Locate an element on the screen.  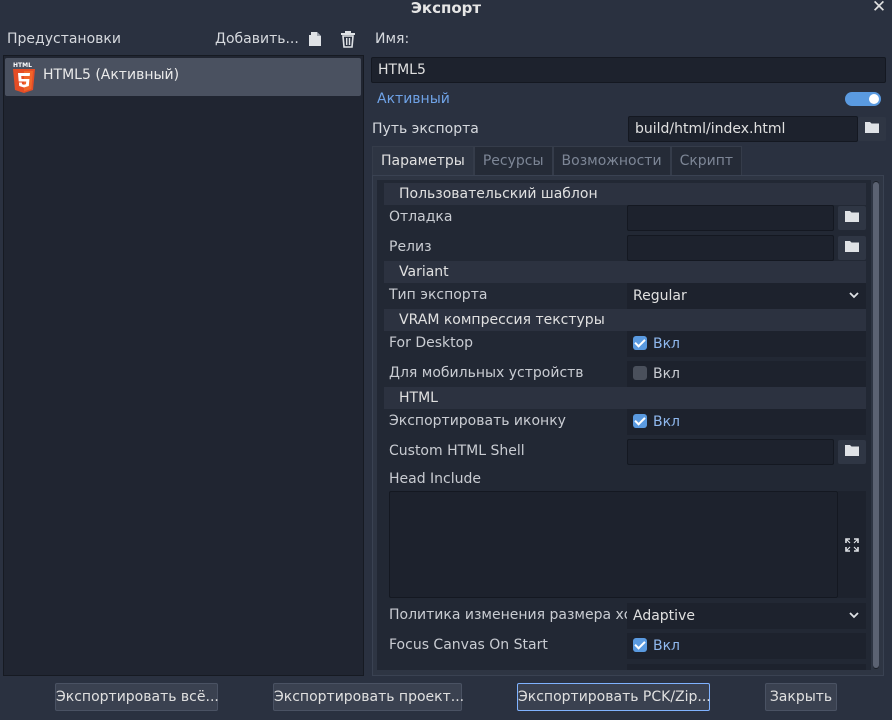
for-mobile-label: Для мобильных устройств is located at coordinates (486, 373).